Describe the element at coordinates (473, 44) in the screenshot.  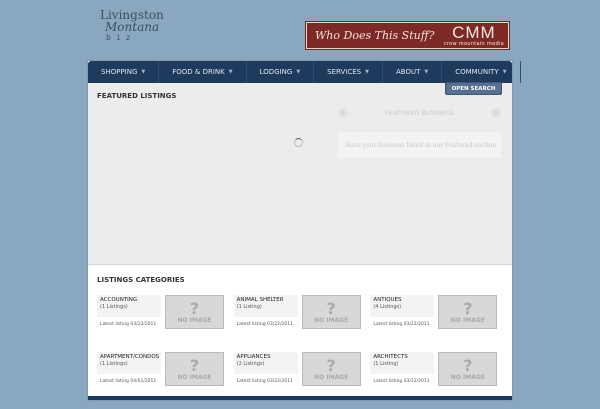
I see `banner-subtitle: crow mountain media` at that location.